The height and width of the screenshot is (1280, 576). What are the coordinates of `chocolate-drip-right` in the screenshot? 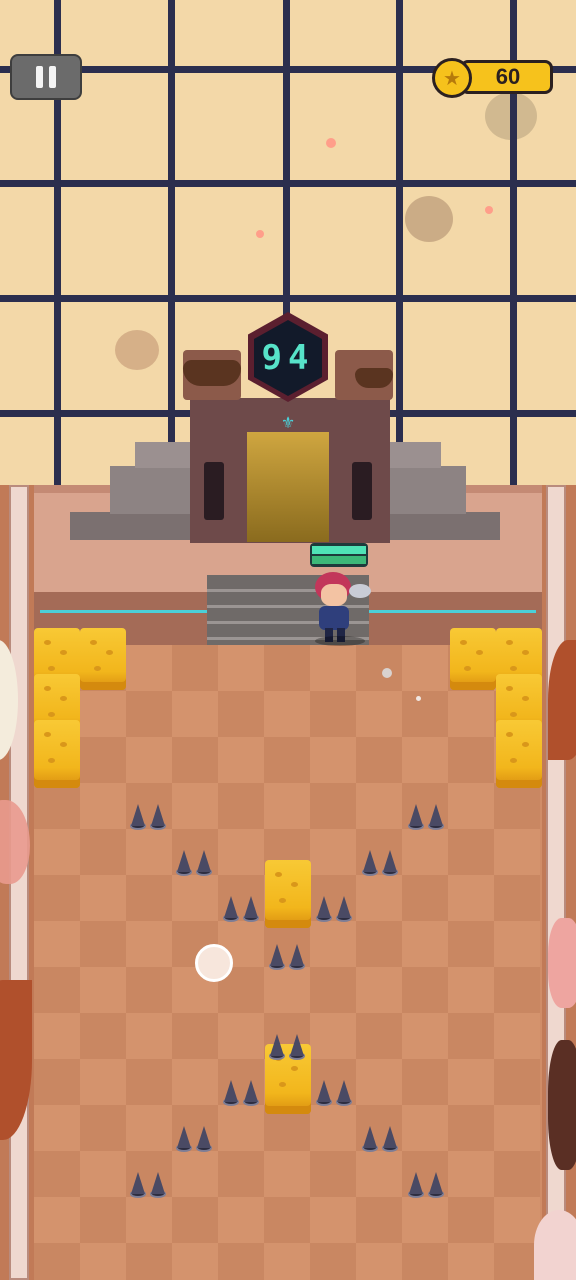 It's located at (374, 378).